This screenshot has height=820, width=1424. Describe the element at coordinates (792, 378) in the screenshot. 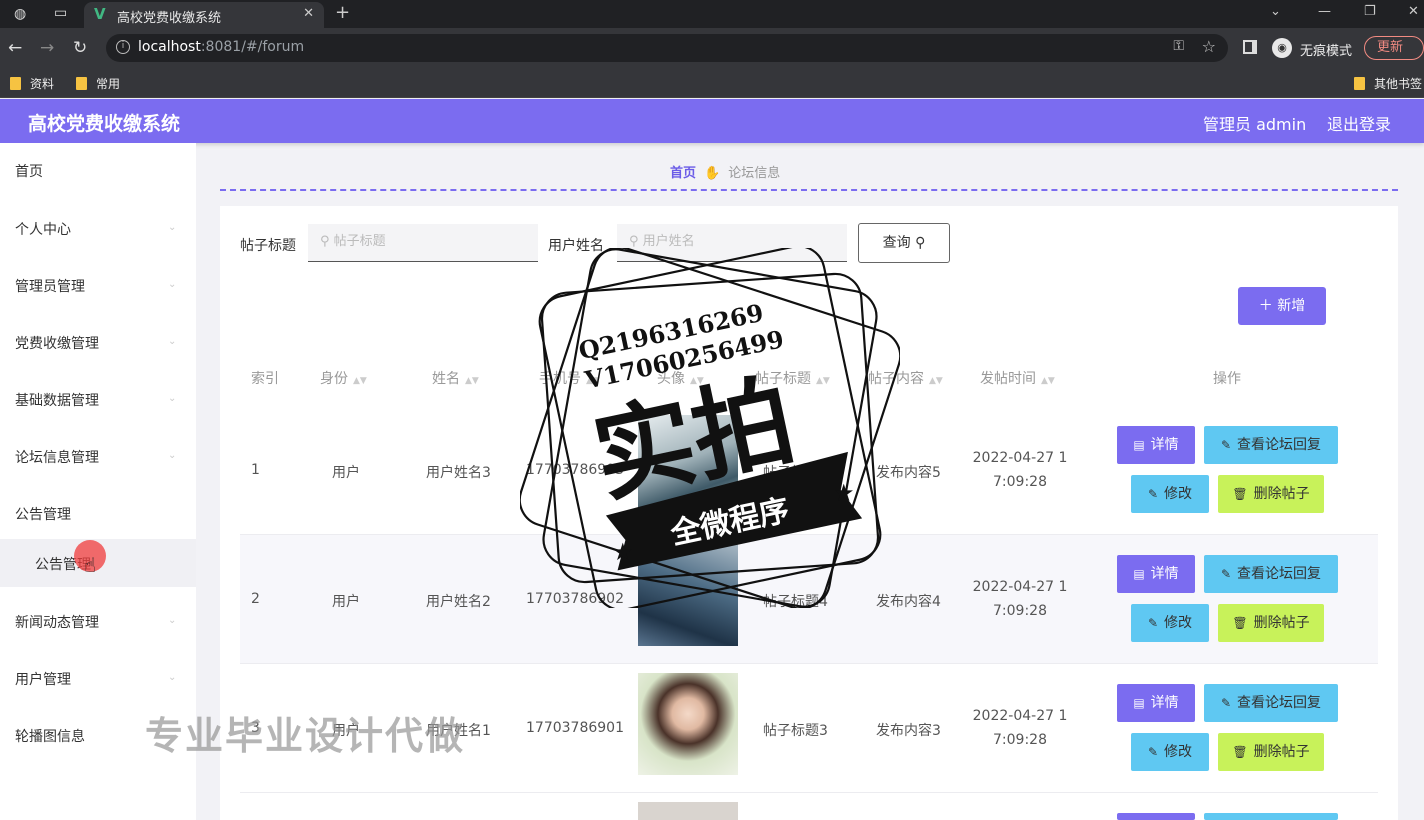

I see `col-header-title: 帖子标题 ▲▼` at that location.